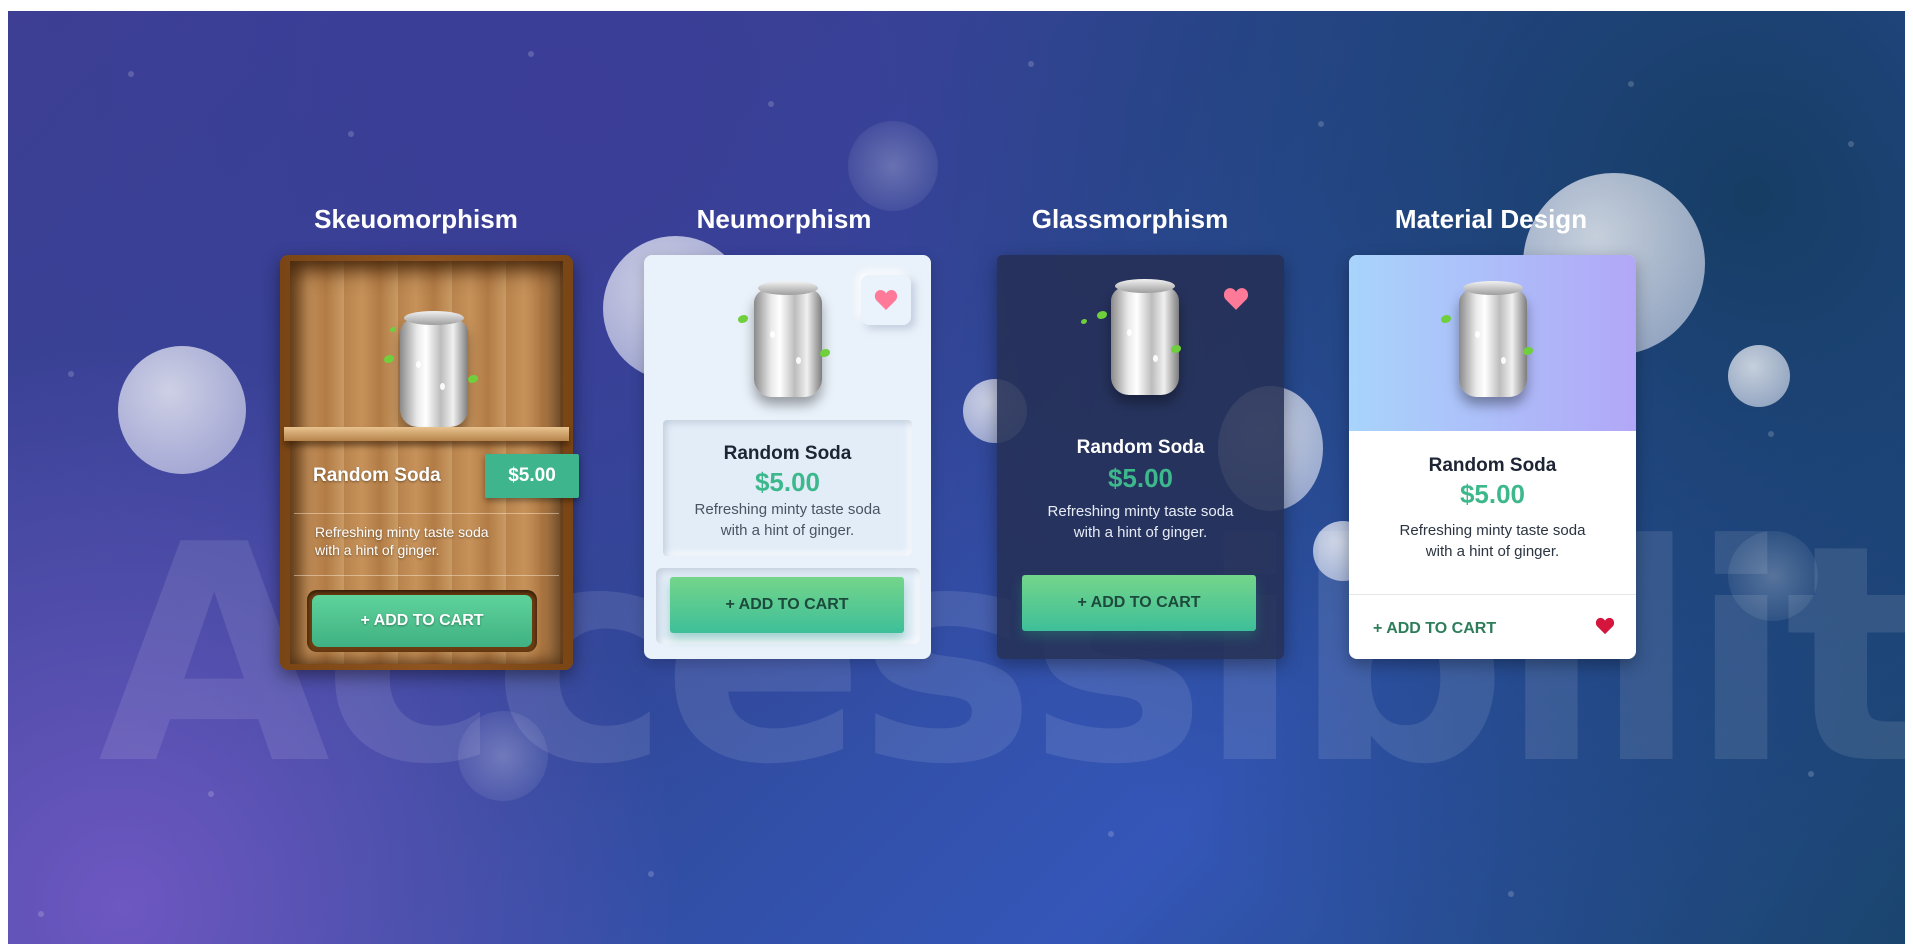 The height and width of the screenshot is (944, 1913). Describe the element at coordinates (893, 166) in the screenshot. I see `glow-bubble` at that location.